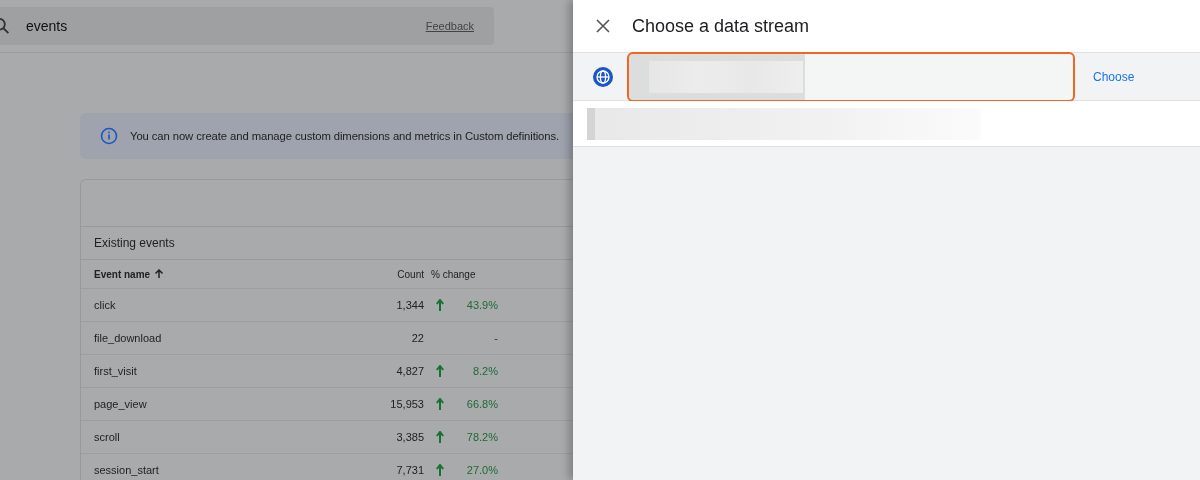 The image size is (1200, 480). Describe the element at coordinates (115, 371) in the screenshot. I see `table-cell-text: first_visit` at that location.